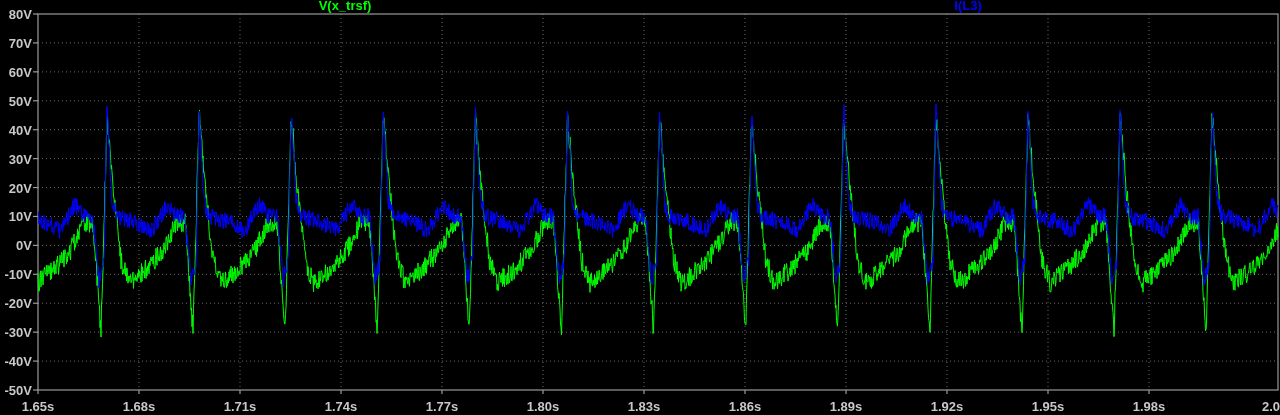  Describe the element at coordinates (139, 406) in the screenshot. I see `axis-tick-label: 1.68s` at that location.